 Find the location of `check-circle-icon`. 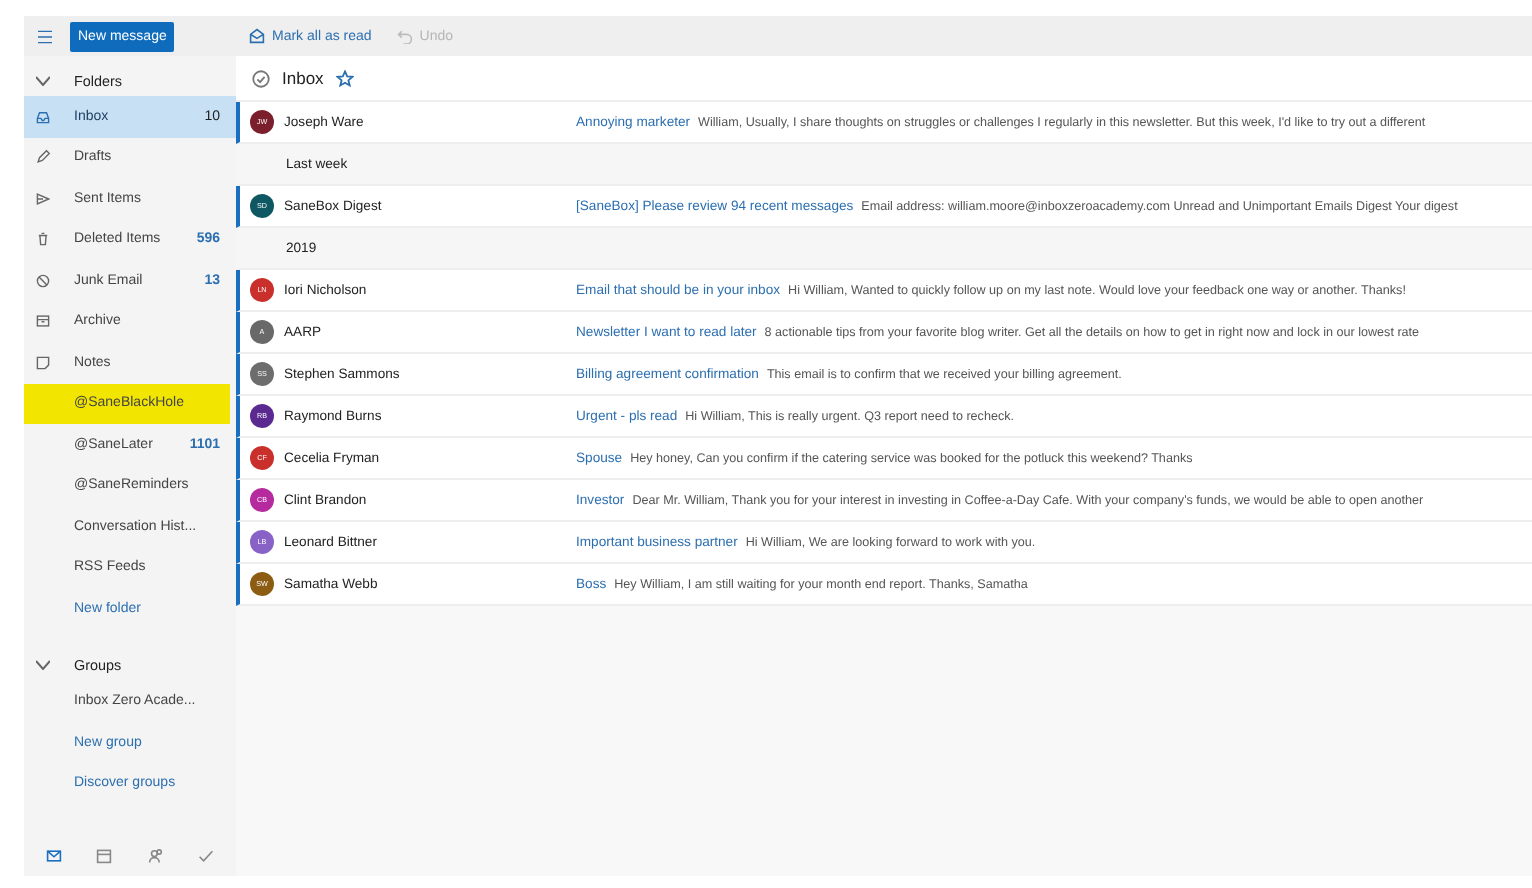

check-circle-icon is located at coordinates (261, 78).